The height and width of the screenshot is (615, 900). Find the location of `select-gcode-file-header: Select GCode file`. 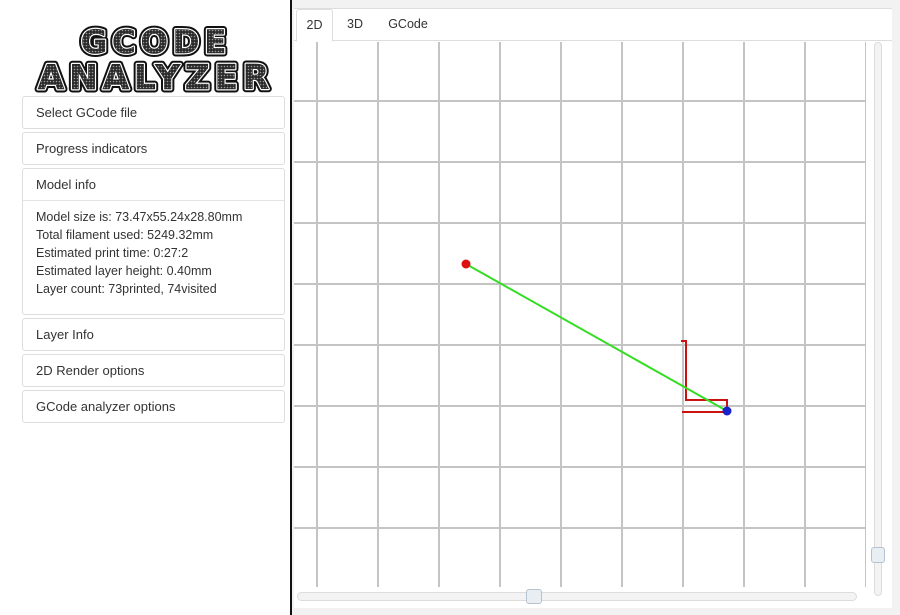

select-gcode-file-header: Select GCode file is located at coordinates (153, 112).